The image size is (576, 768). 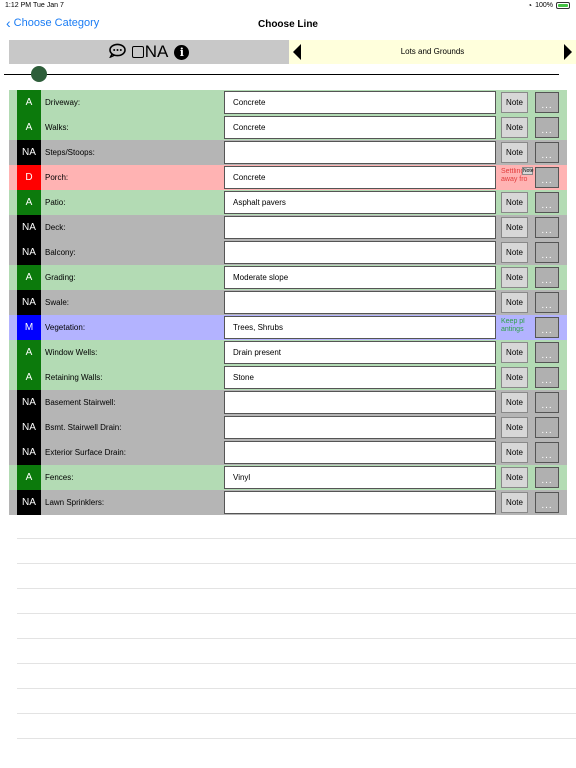 What do you see at coordinates (83, 427) in the screenshot?
I see `line-label: Bsmt. Stairwell Drain:` at bounding box center [83, 427].